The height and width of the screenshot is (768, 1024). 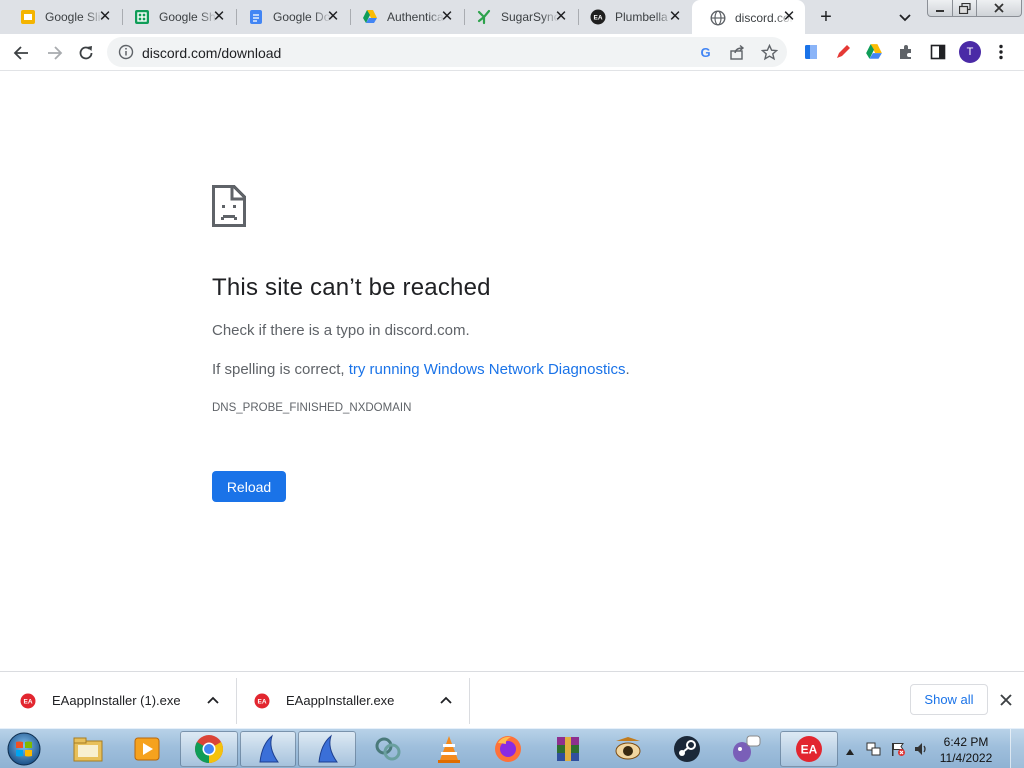 I want to click on flag-tray-icon, so click(x=898, y=749).